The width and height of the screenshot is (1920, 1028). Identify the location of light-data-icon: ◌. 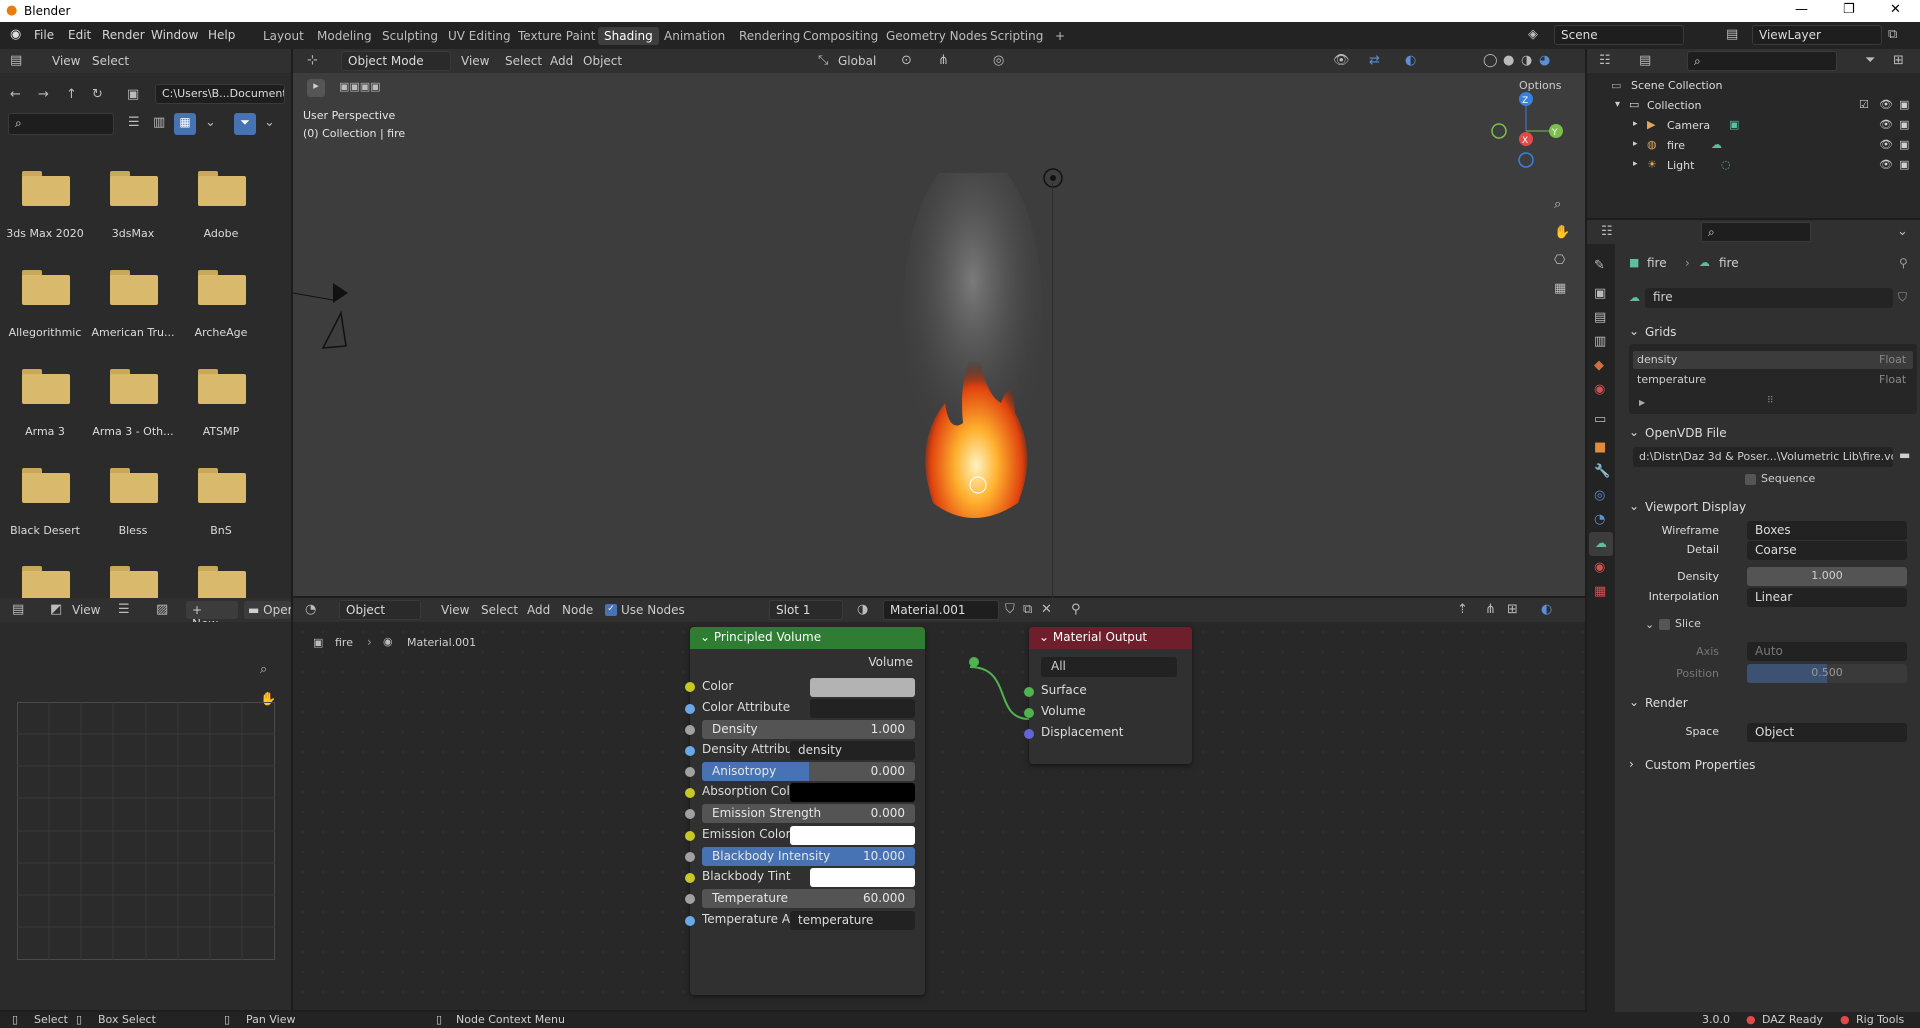
(1726, 164).